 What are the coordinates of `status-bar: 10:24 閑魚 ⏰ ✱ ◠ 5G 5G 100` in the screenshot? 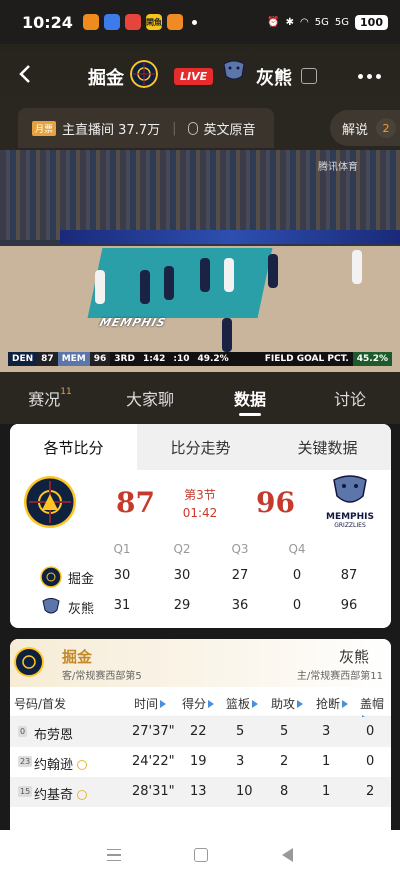 It's located at (200, 22).